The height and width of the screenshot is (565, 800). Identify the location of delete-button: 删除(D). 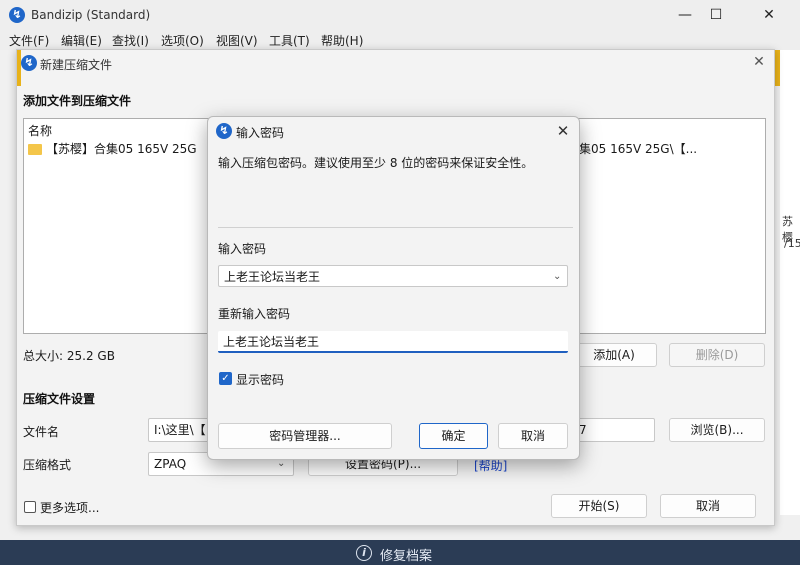
(717, 355).